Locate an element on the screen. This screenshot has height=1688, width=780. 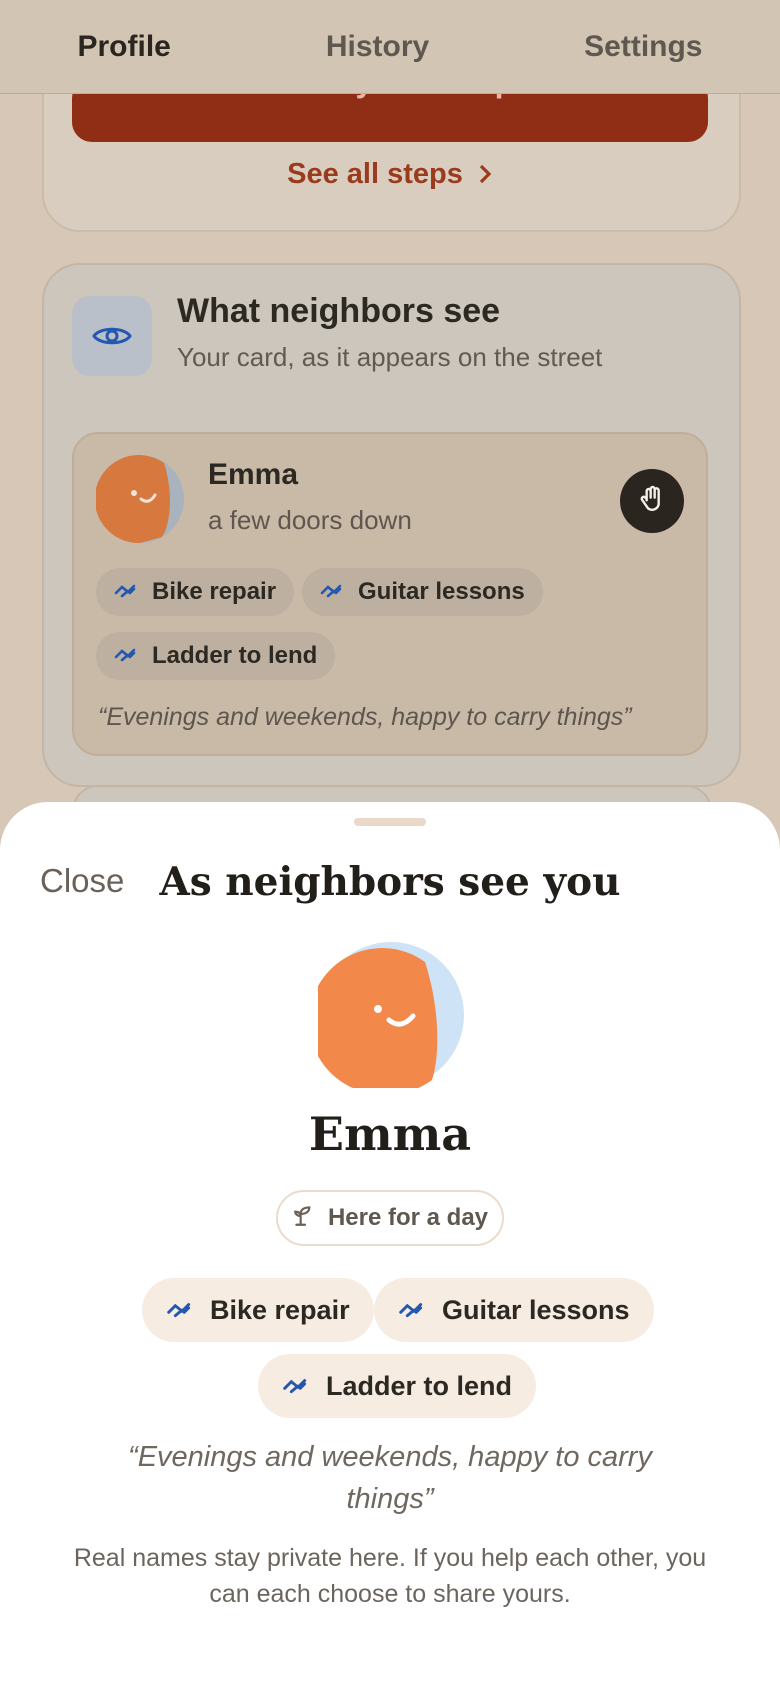
see-all-steps-label: See all steps is located at coordinates (375, 174).